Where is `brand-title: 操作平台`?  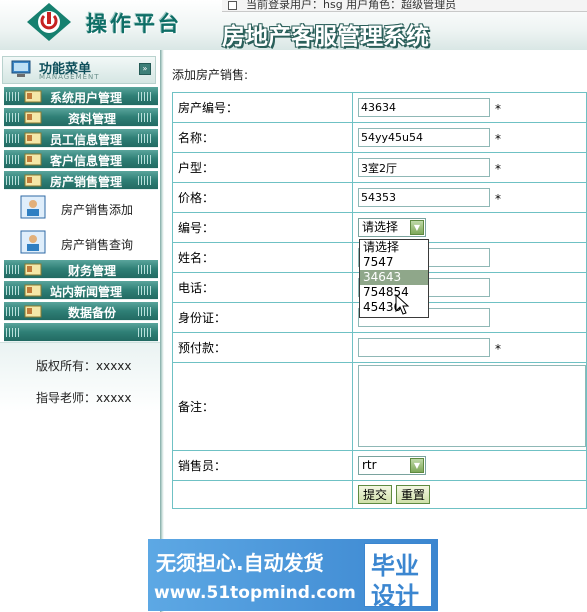
brand-title: 操作平台 is located at coordinates (134, 23).